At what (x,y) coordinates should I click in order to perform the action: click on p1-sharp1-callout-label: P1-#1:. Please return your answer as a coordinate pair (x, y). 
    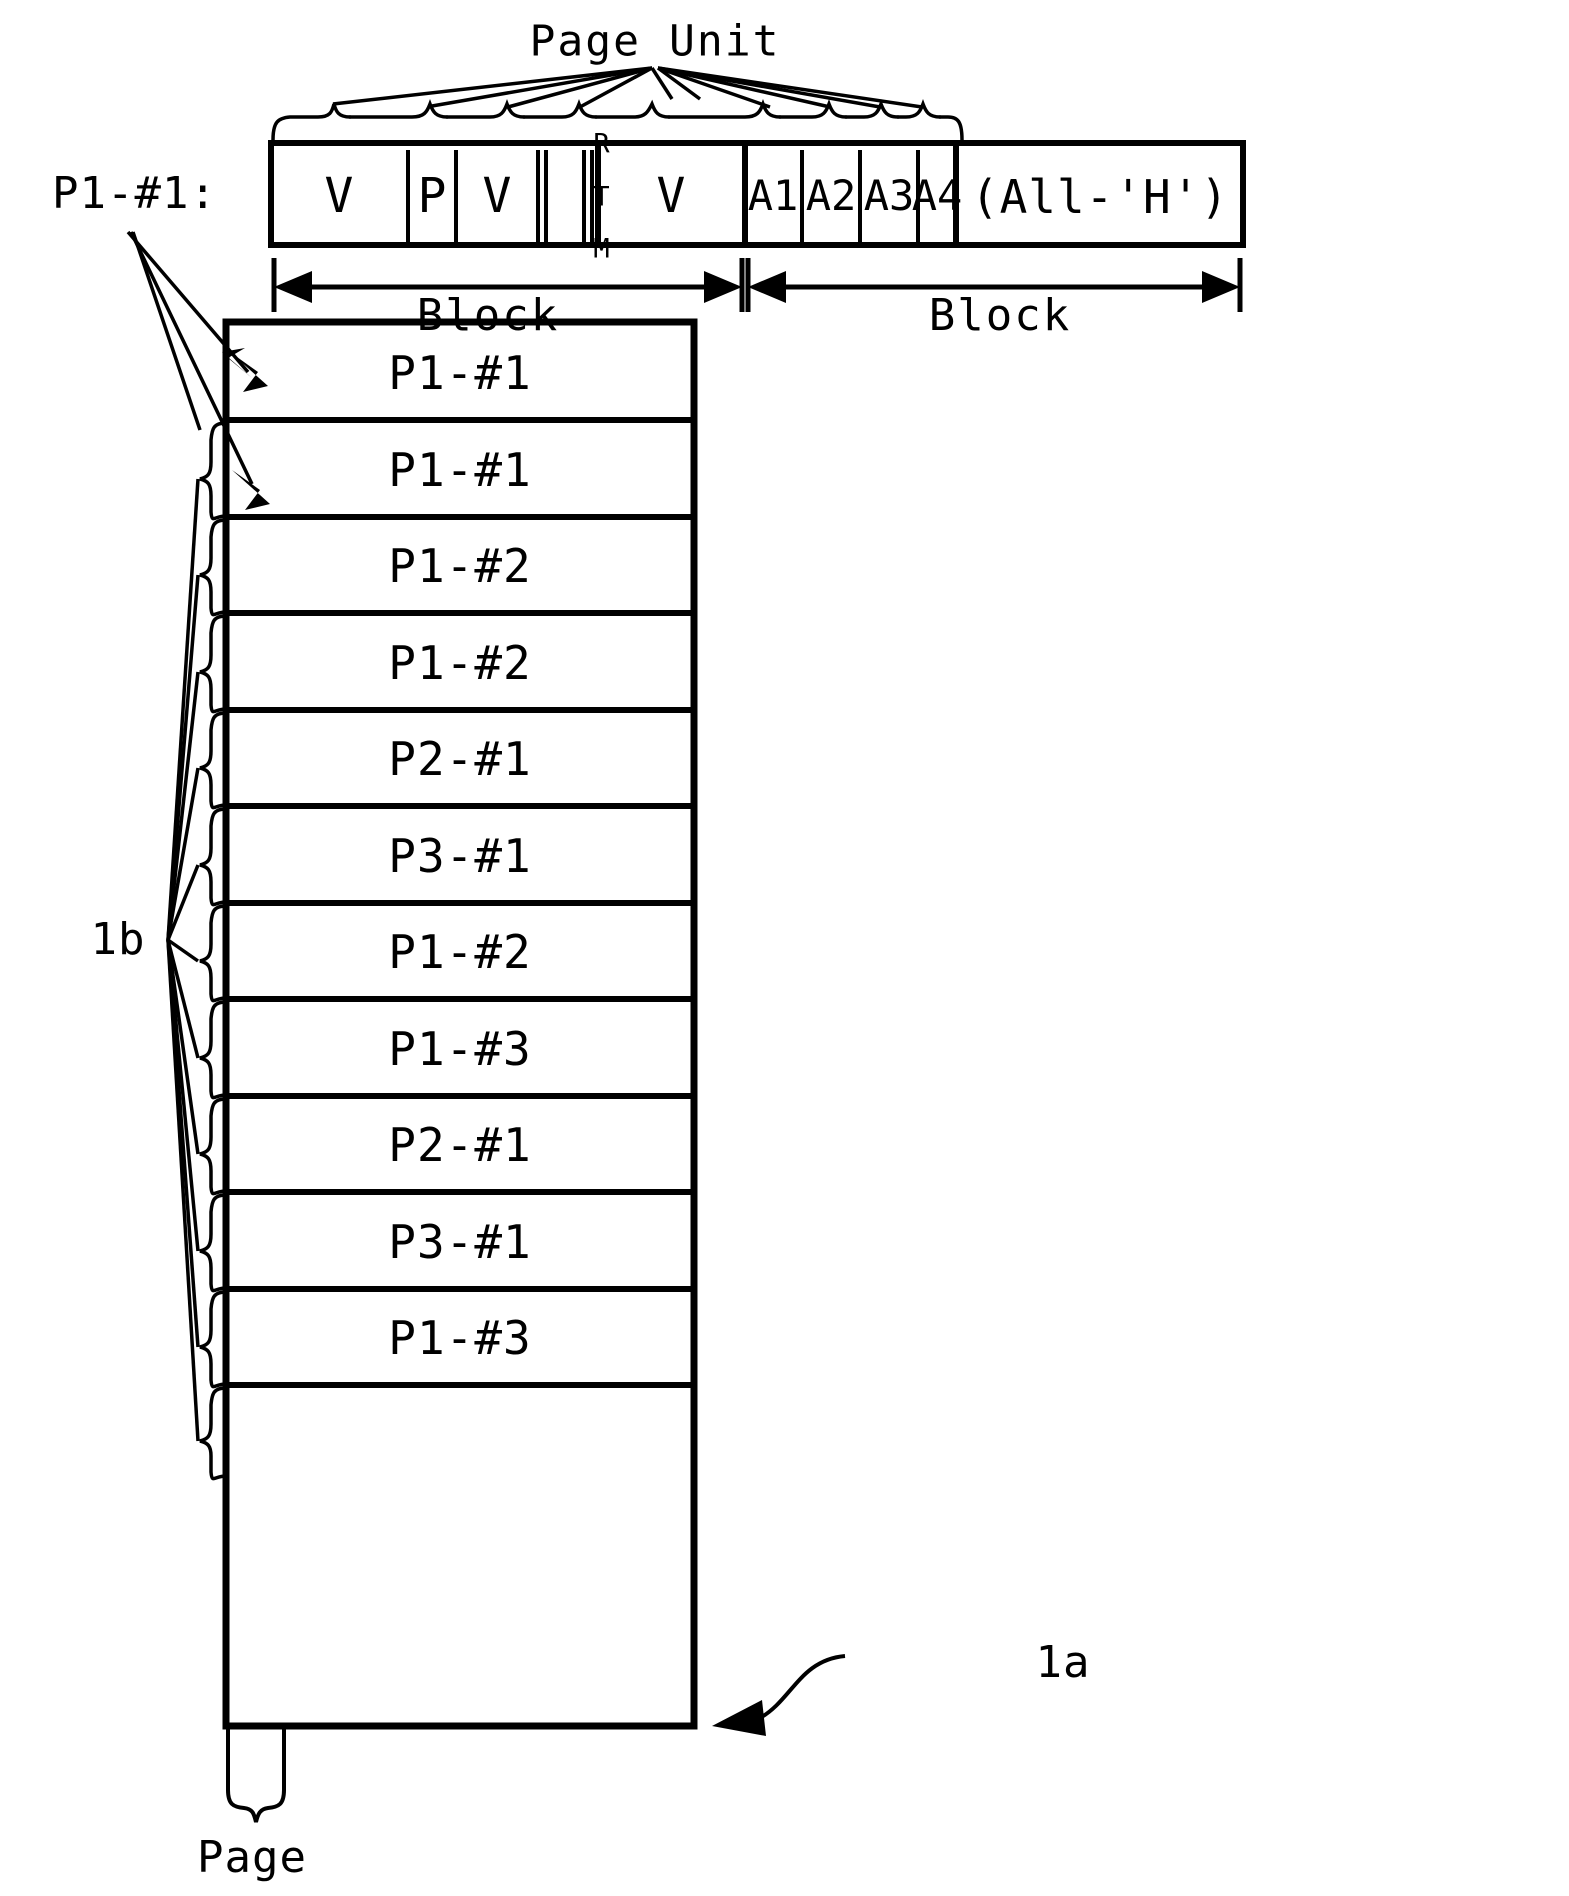
    Looking at the image, I should click on (134, 193).